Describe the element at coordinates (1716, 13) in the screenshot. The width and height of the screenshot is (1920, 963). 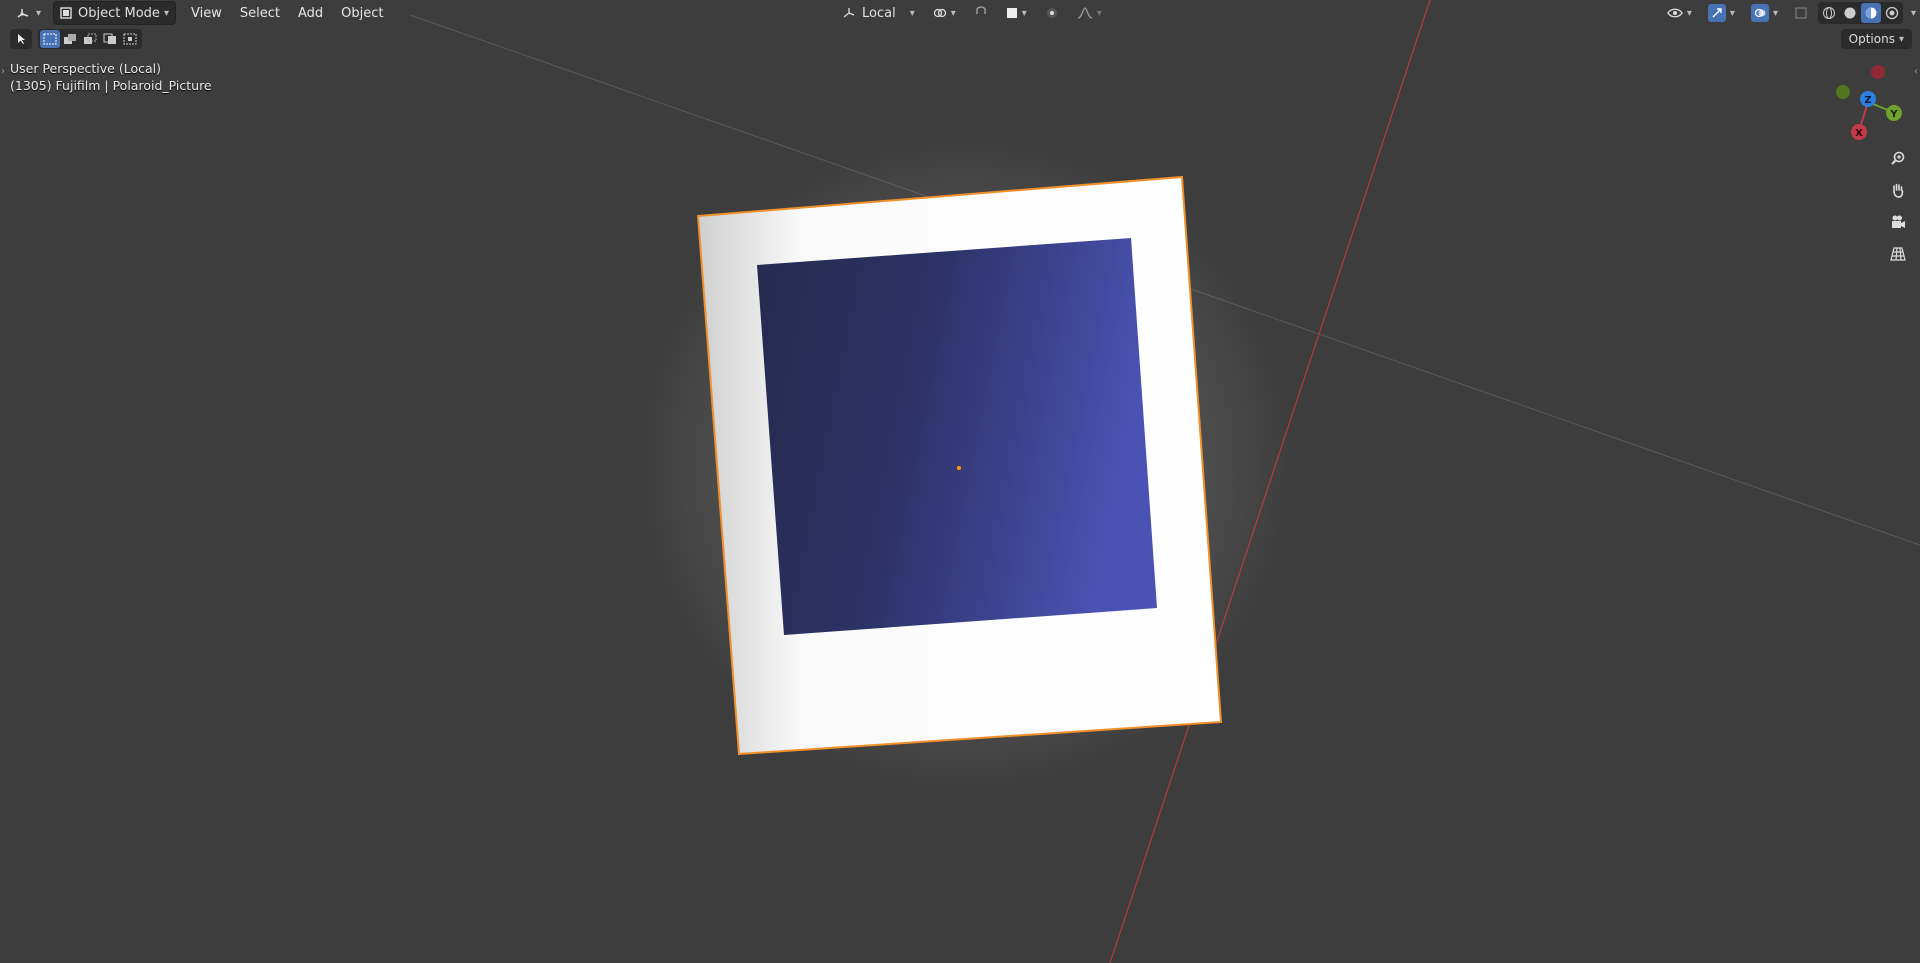
I see `gizmo-icon` at that location.